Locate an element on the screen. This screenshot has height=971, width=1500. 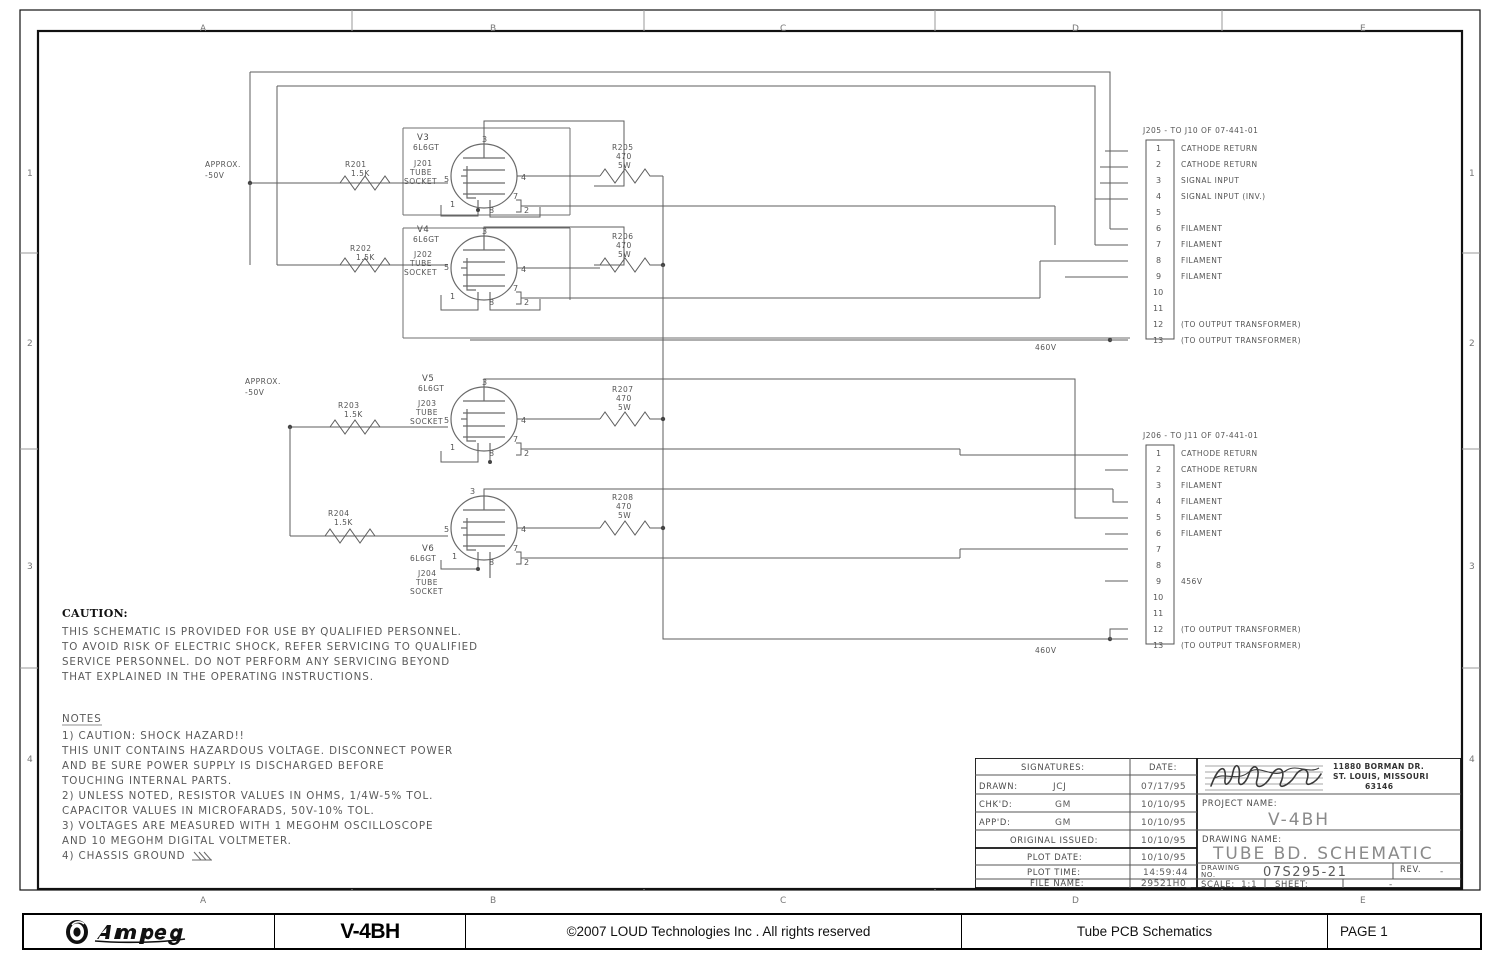
project-name-label: PROJECT NAME: is located at coordinates (1239, 803).